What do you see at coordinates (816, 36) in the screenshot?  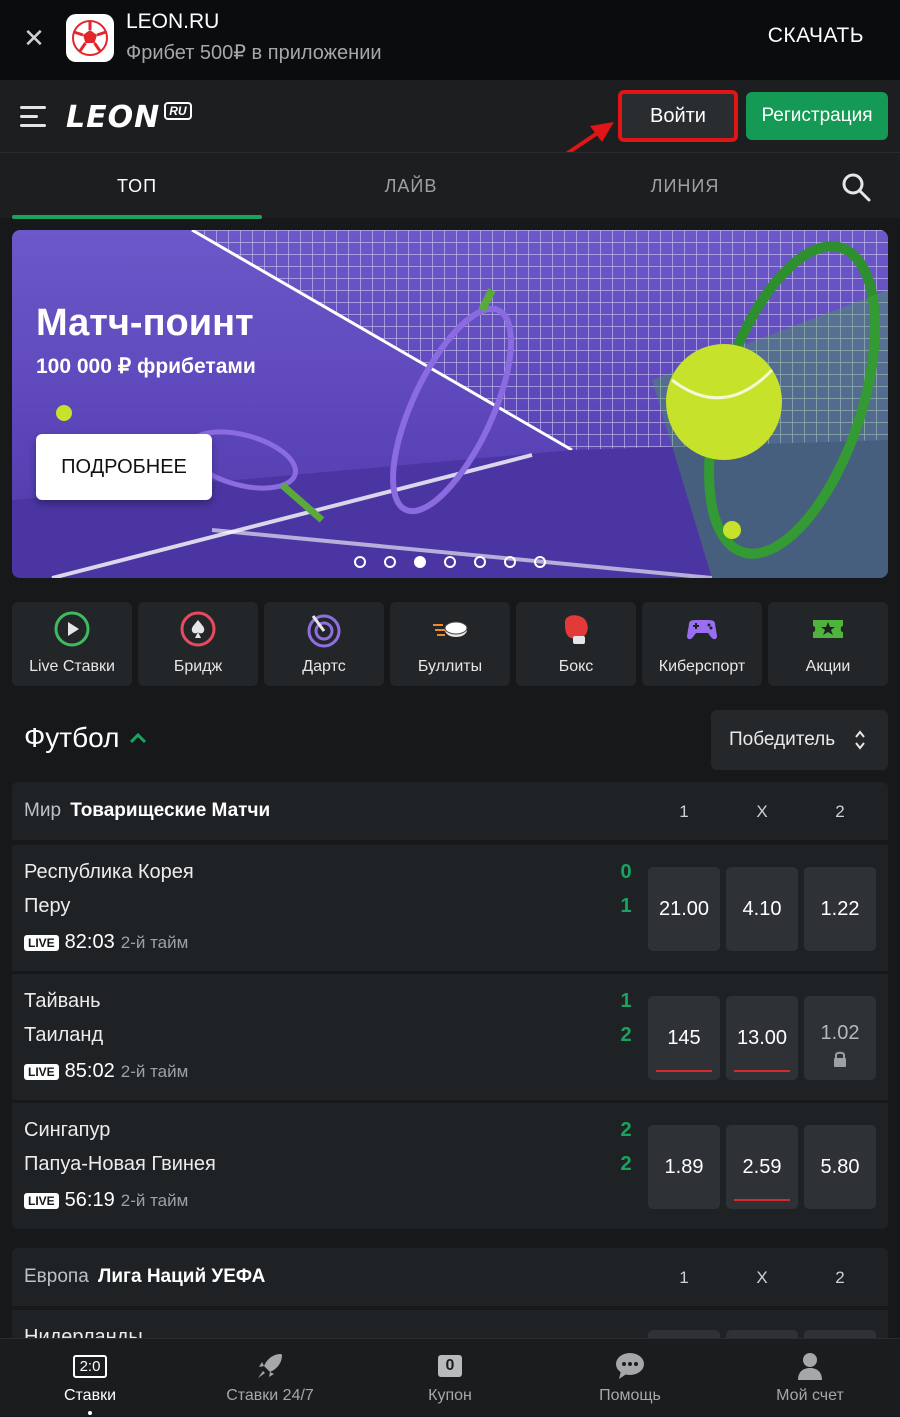 I see `download-button: СКАЧАТЬ` at bounding box center [816, 36].